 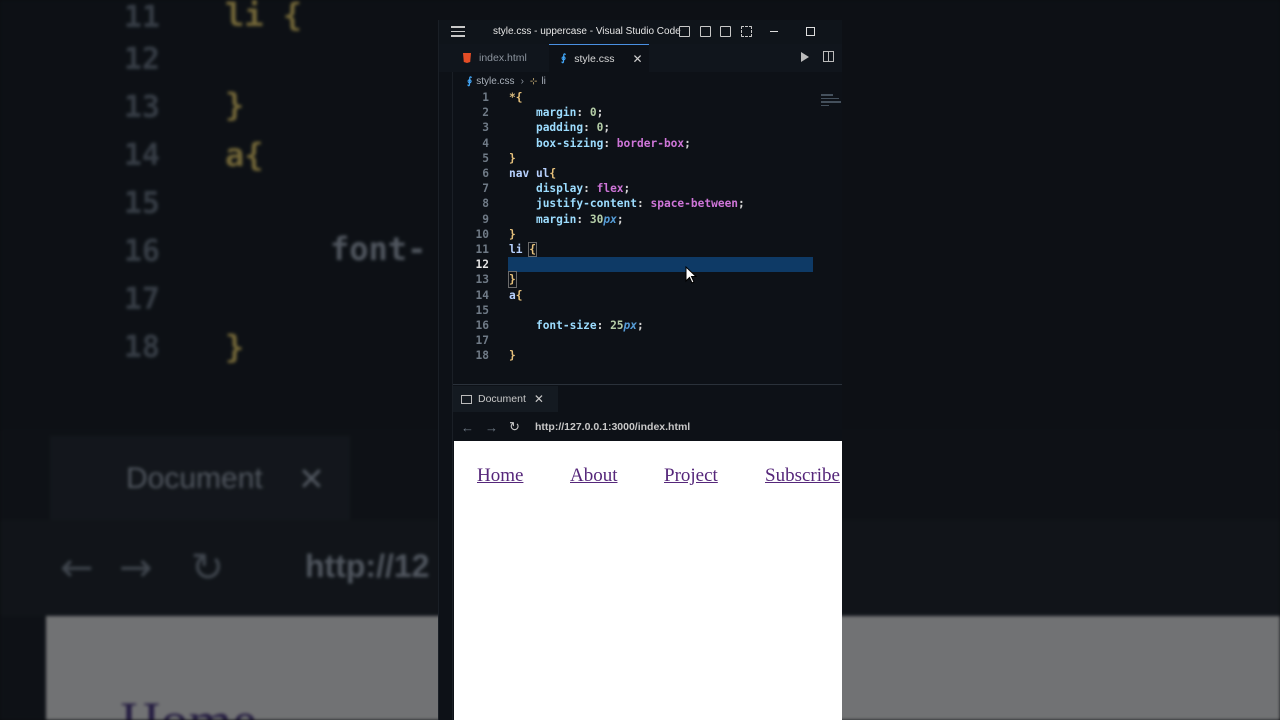 I want to click on bg-line-number: 13, so click(x=141, y=107).